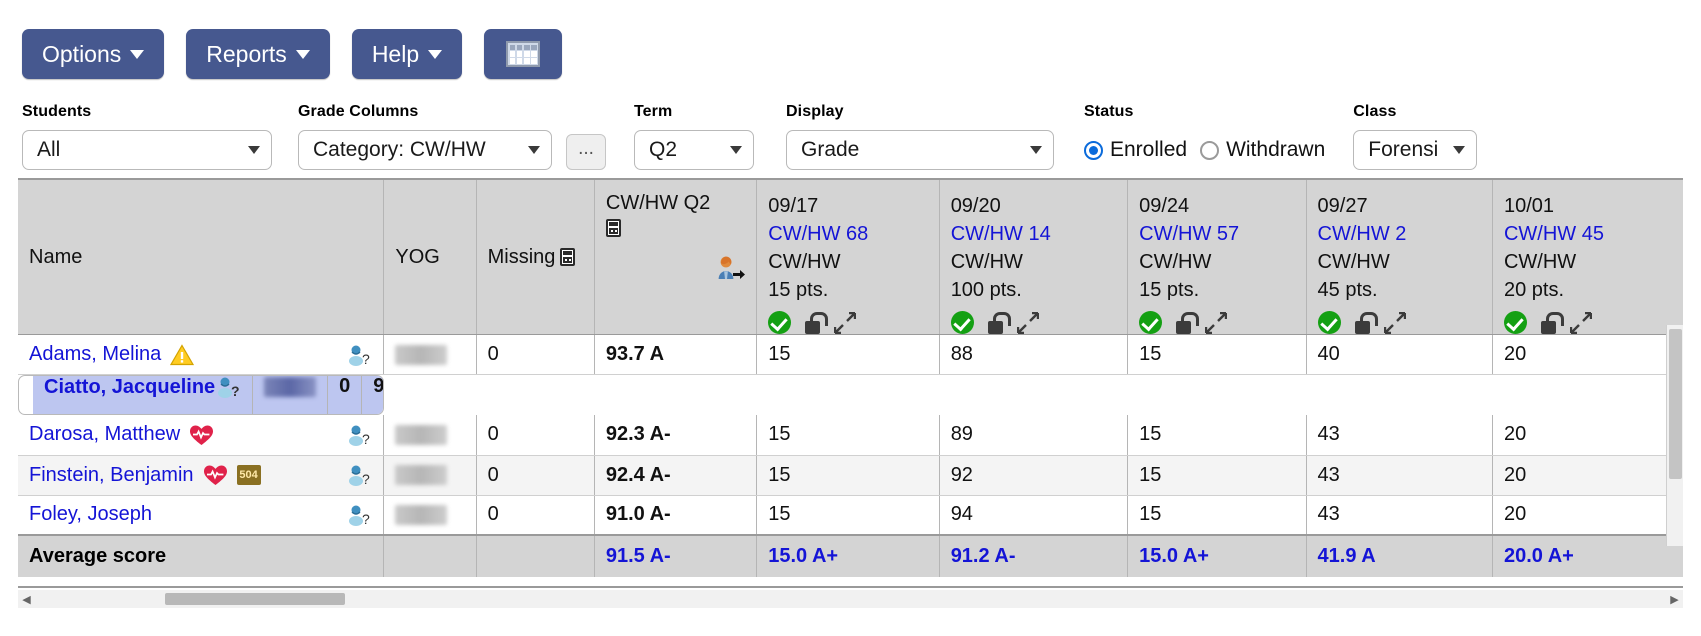  What do you see at coordinates (1034, 257) in the screenshot?
I see `column-header-assignment-1: 09/20 CW/HW 14 CW/HW 100 pts.` at bounding box center [1034, 257].